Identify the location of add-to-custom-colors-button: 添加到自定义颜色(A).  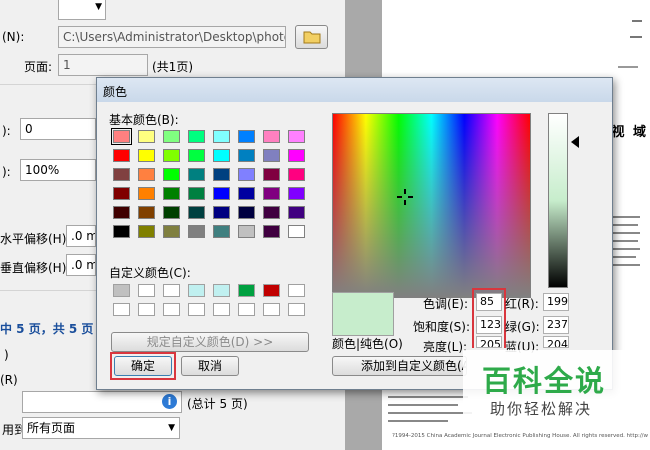
(399, 366).